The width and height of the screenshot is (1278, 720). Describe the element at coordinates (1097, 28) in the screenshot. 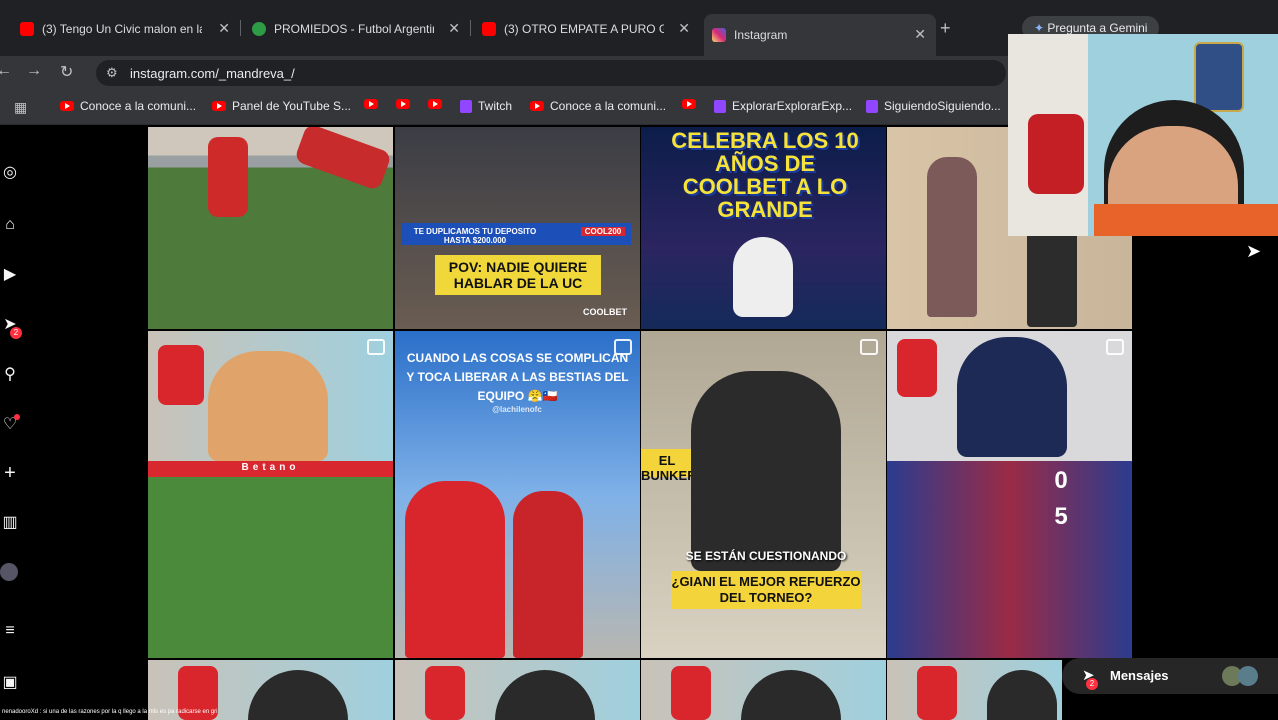

I see `gemini-label: Pregunta a Gemini` at that location.